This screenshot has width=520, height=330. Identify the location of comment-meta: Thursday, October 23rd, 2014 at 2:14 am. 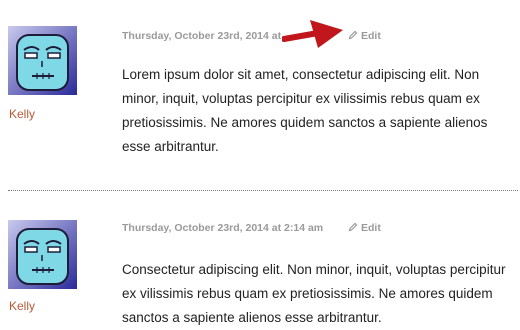
(222, 228).